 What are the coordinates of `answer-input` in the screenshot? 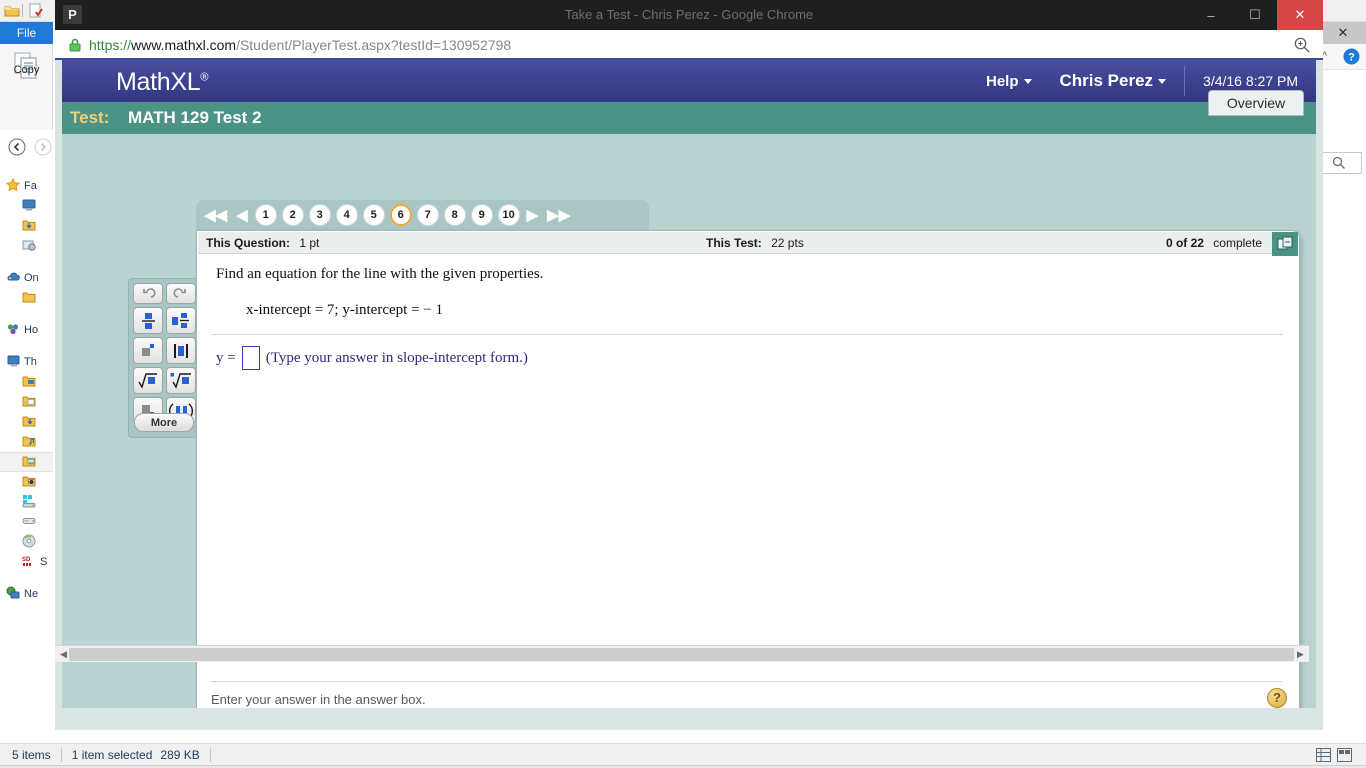 It's located at (250, 358).